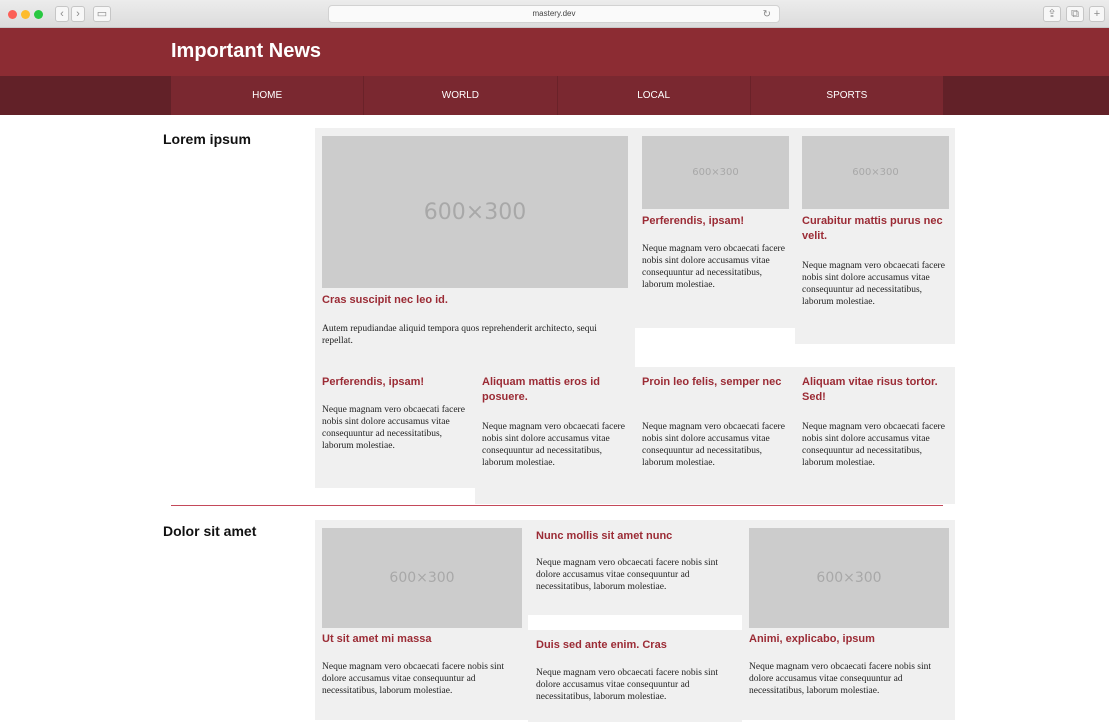  What do you see at coordinates (461, 95) in the screenshot?
I see `nav-item-world: WORLD` at bounding box center [461, 95].